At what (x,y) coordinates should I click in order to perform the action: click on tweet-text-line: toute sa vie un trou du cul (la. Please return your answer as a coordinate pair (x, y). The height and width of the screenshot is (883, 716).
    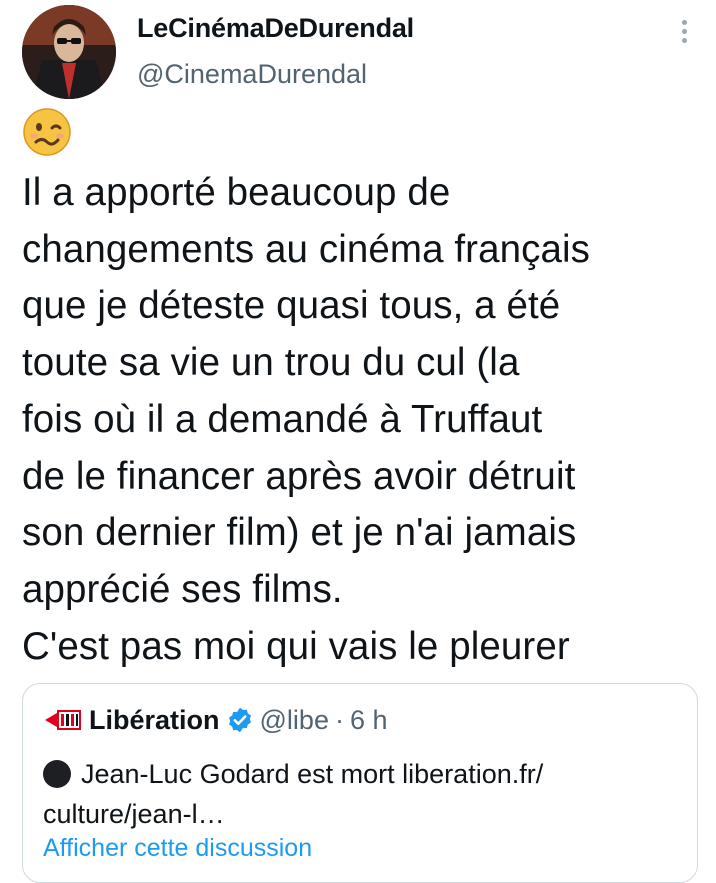
    Looking at the image, I should click on (271, 363).